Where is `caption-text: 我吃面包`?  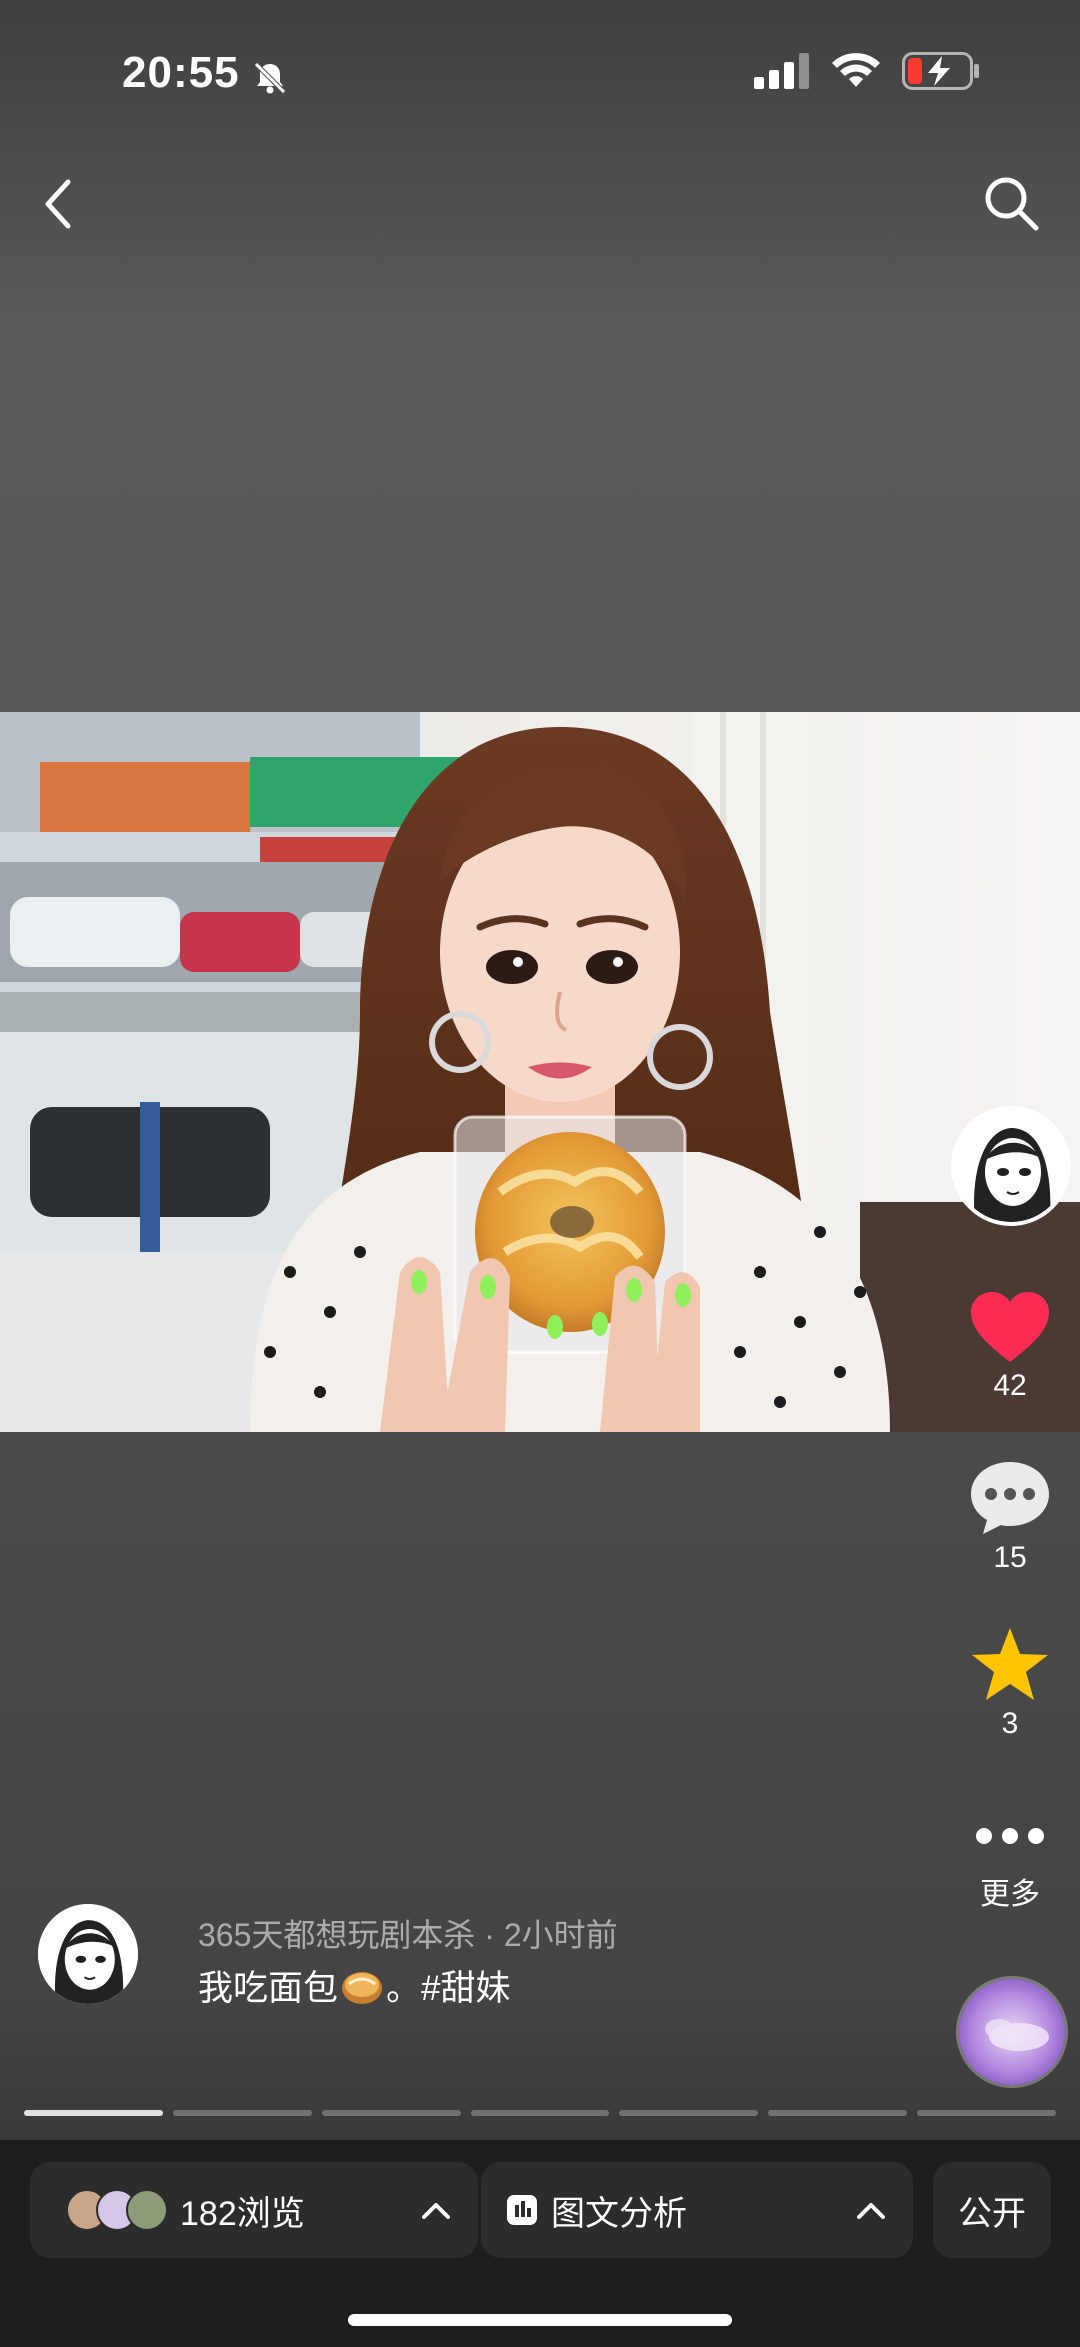 caption-text: 我吃面包 is located at coordinates (268, 1988).